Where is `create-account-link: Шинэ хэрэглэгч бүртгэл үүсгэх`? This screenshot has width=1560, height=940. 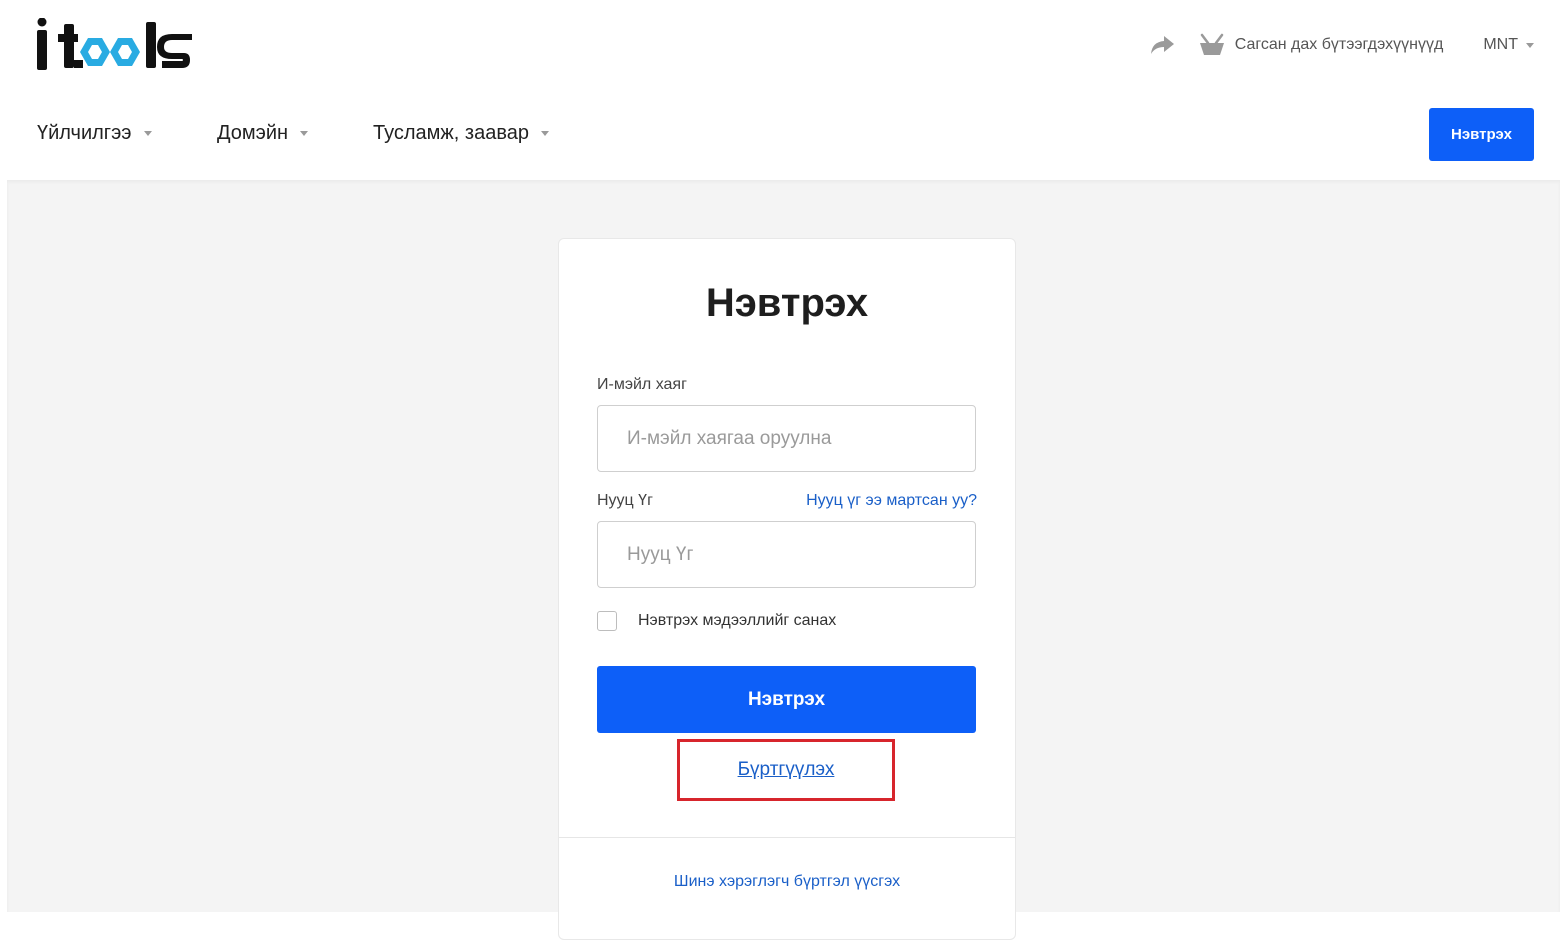
create-account-link: Шинэ хэрэглэгч бүртгэл үүсгэх is located at coordinates (787, 882).